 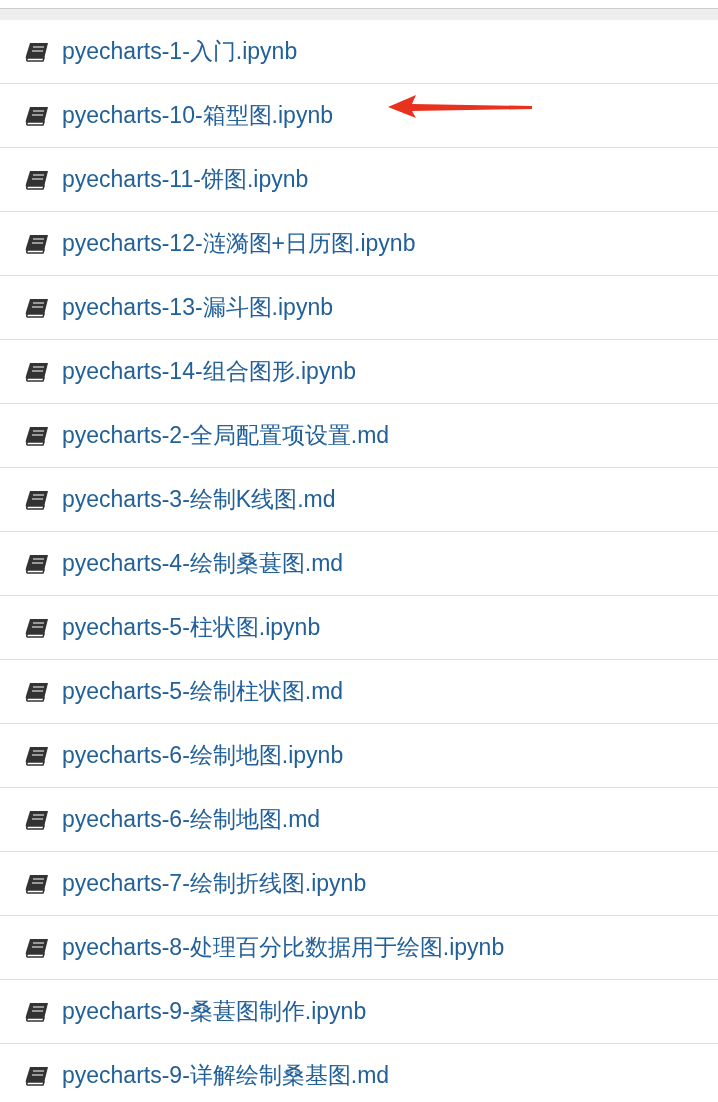 I want to click on file-link: pyecharts-6-绘制地图.ipynb, so click(x=203, y=755).